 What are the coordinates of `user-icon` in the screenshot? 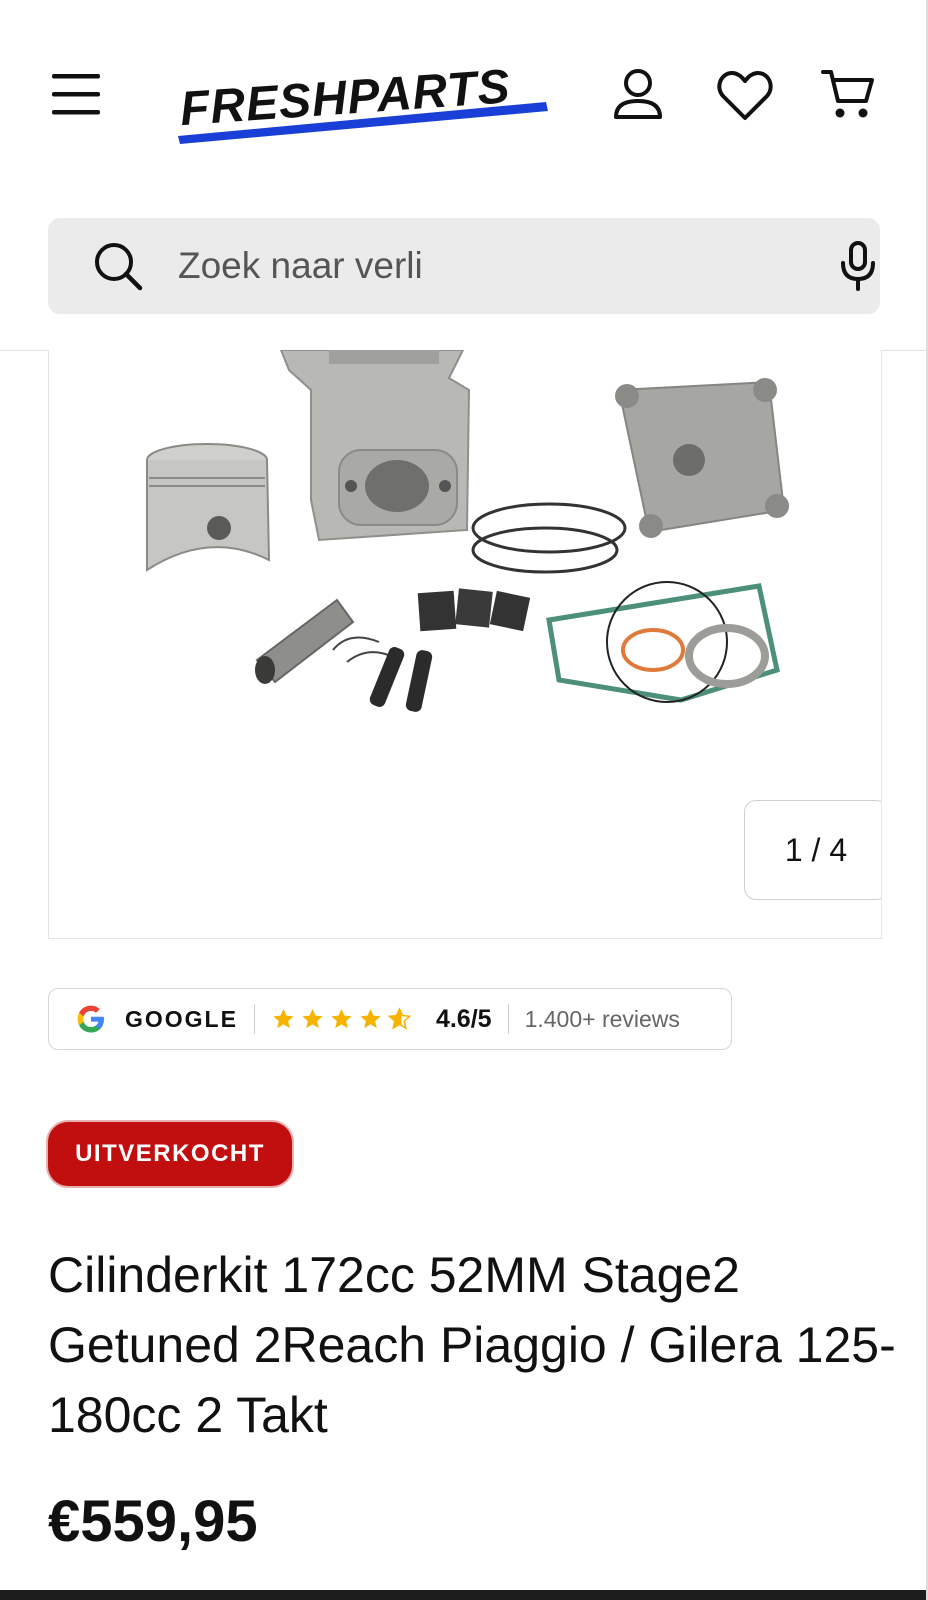 It's located at (638, 94).